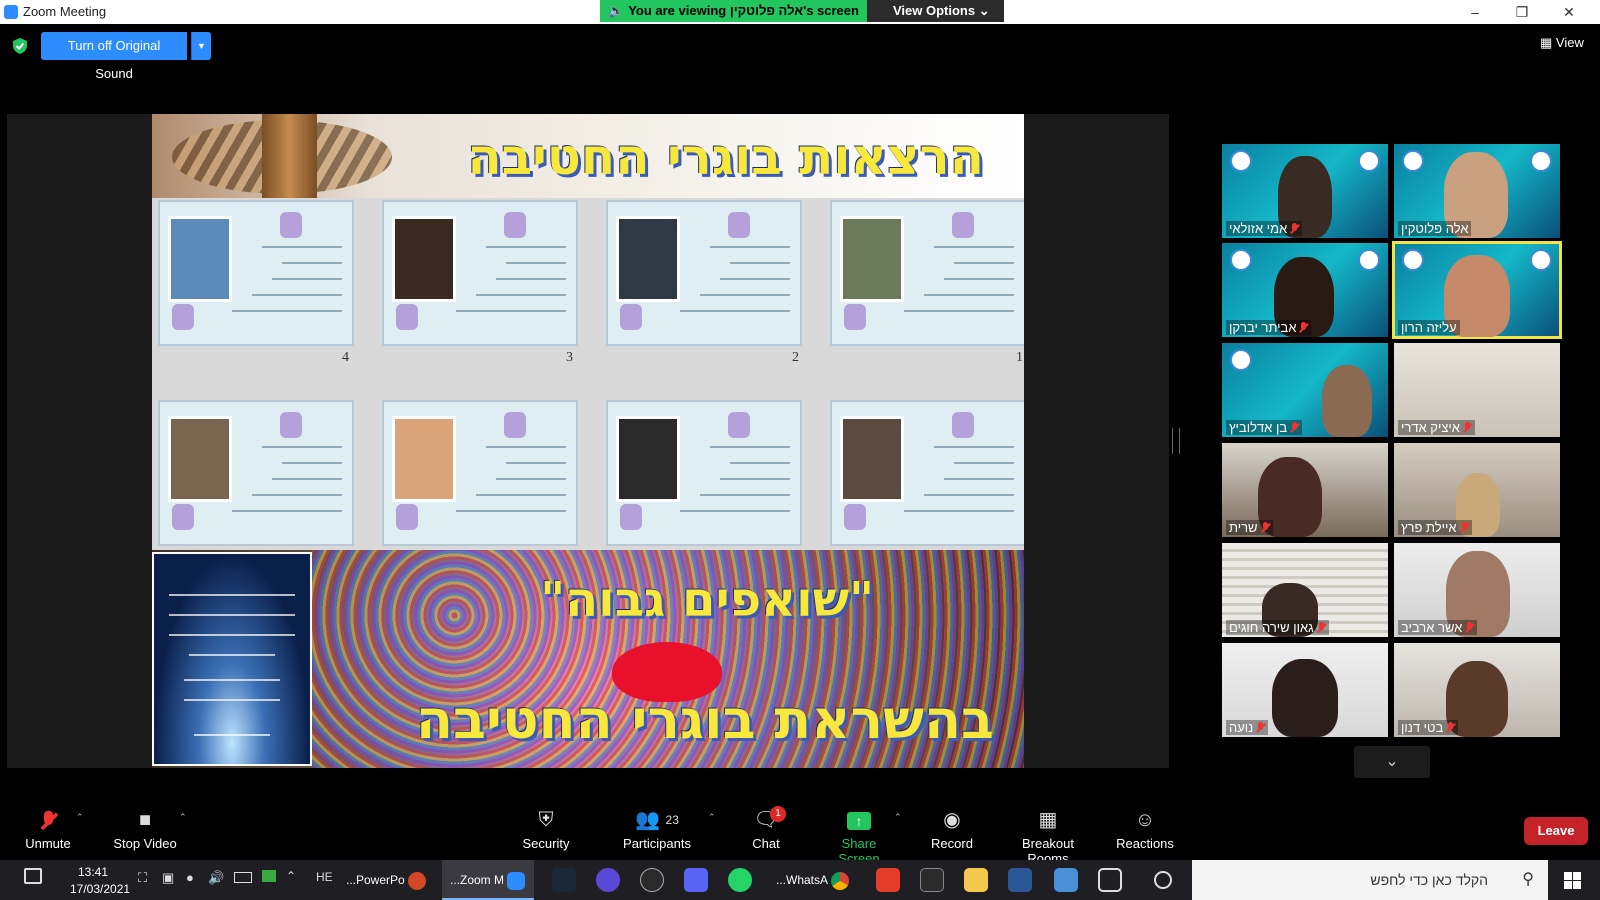 Image resolution: width=1600 pixels, height=900 pixels. I want to click on zoom-label: ...Zoom M, so click(477, 880).